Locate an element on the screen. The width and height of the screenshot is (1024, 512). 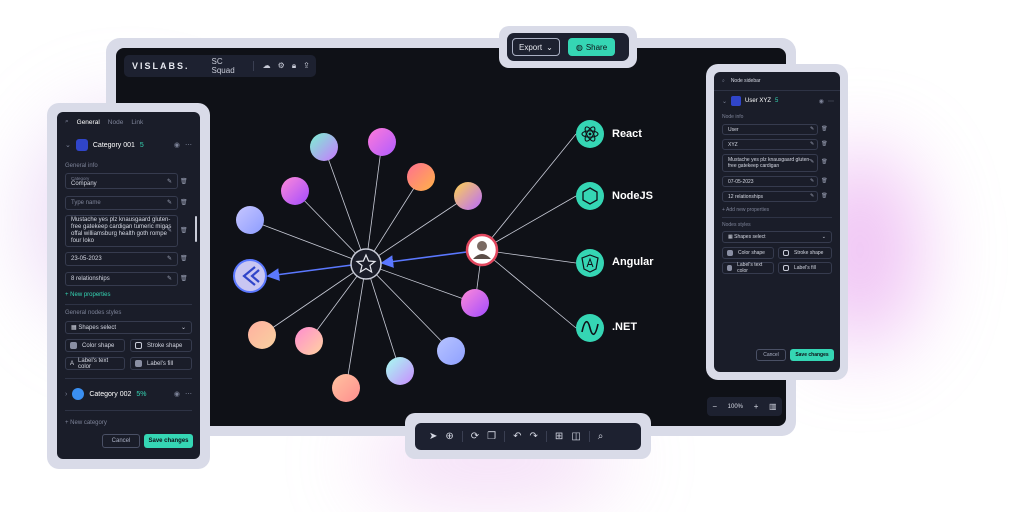
lock-icon: 🔒︎ is located at coordinates (294, 66).